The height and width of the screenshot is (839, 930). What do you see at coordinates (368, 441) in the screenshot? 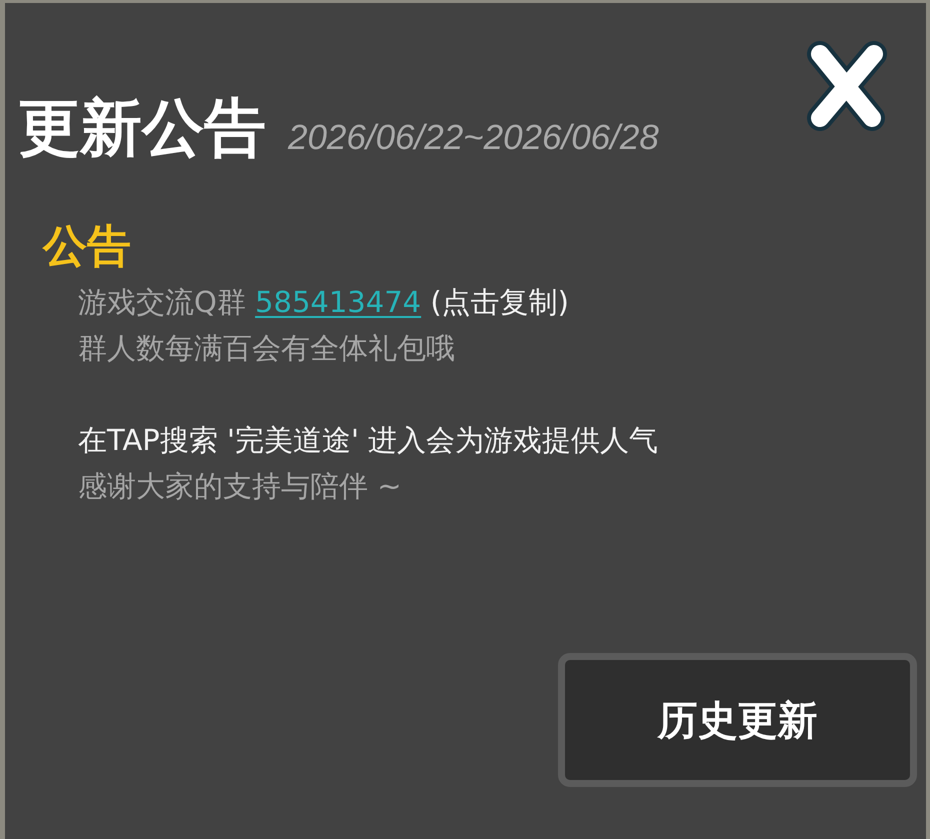
I see `notice-text: 在TAP搜索 '完美道途' 进入会为游戏提供人气` at bounding box center [368, 441].